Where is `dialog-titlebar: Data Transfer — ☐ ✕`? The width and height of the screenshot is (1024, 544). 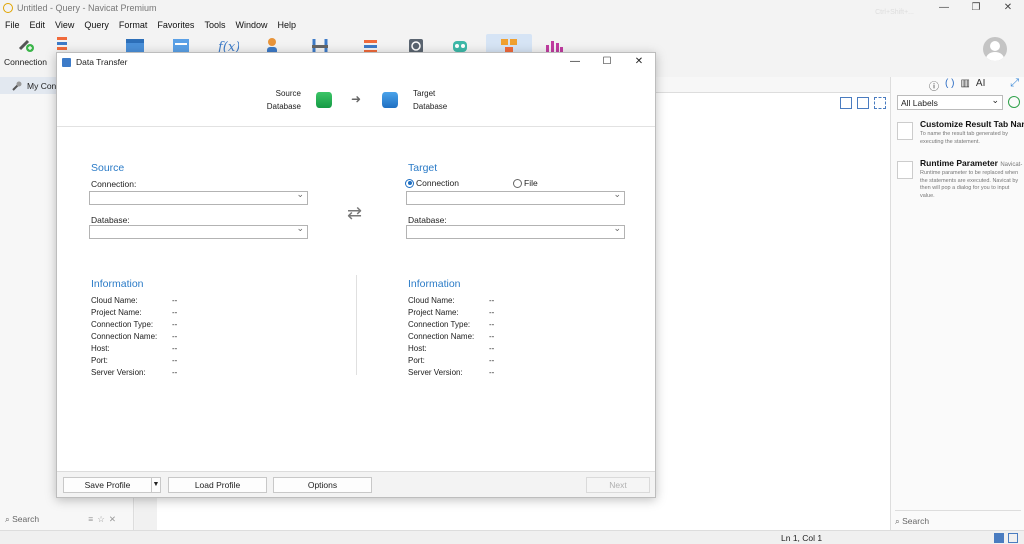
dialog-titlebar: Data Transfer — ☐ ✕ is located at coordinates (356, 62).